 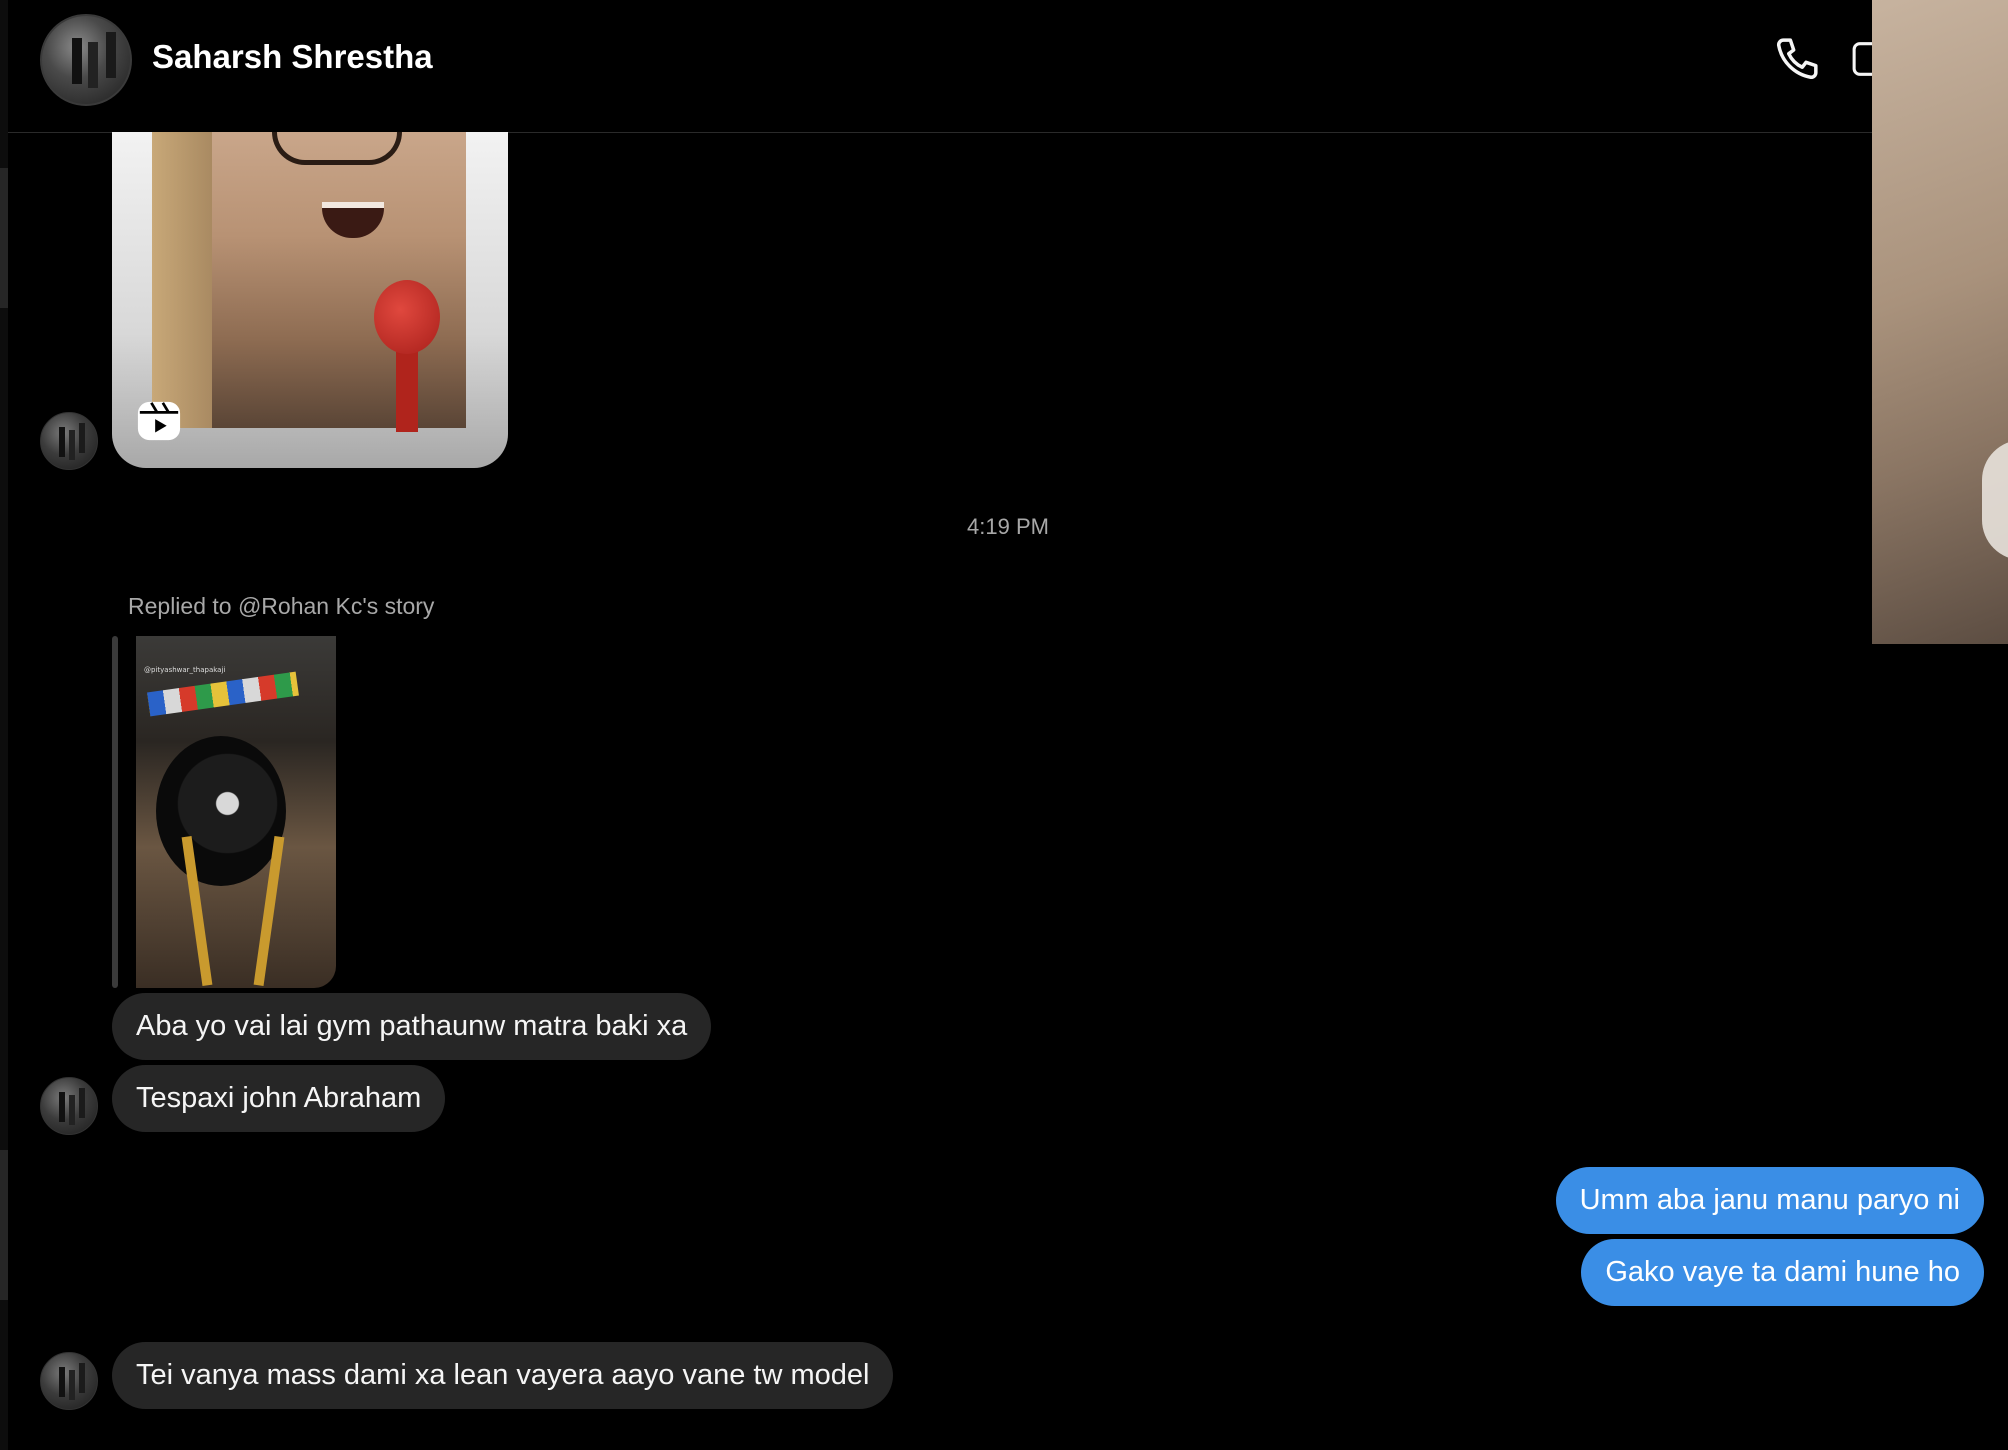 I want to click on window-left-edge, so click(x=4, y=725).